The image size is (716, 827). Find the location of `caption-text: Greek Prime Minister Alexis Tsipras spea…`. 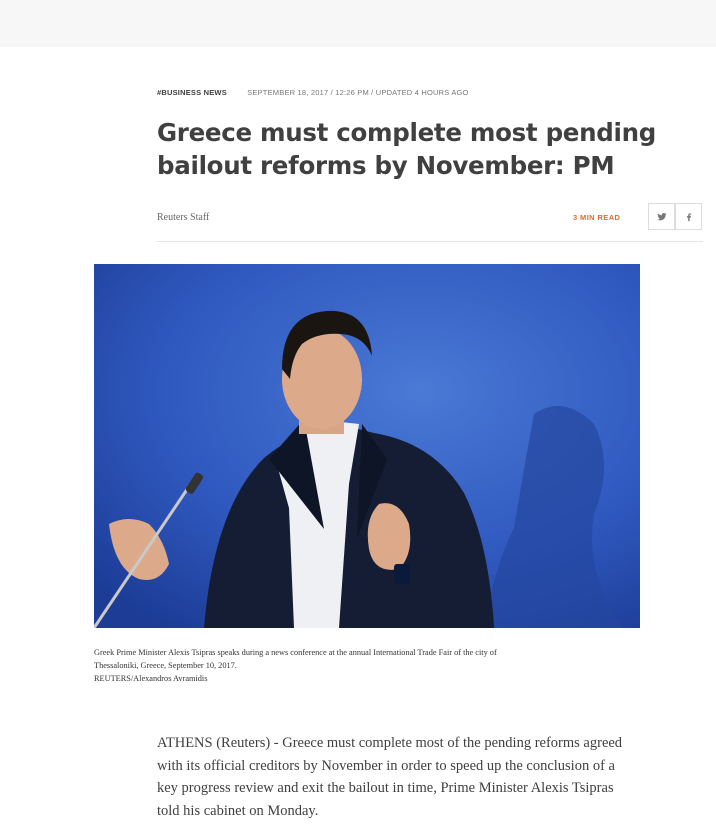

caption-text: Greek Prime Minister Alexis Tsipras spea… is located at coordinates (295, 659).